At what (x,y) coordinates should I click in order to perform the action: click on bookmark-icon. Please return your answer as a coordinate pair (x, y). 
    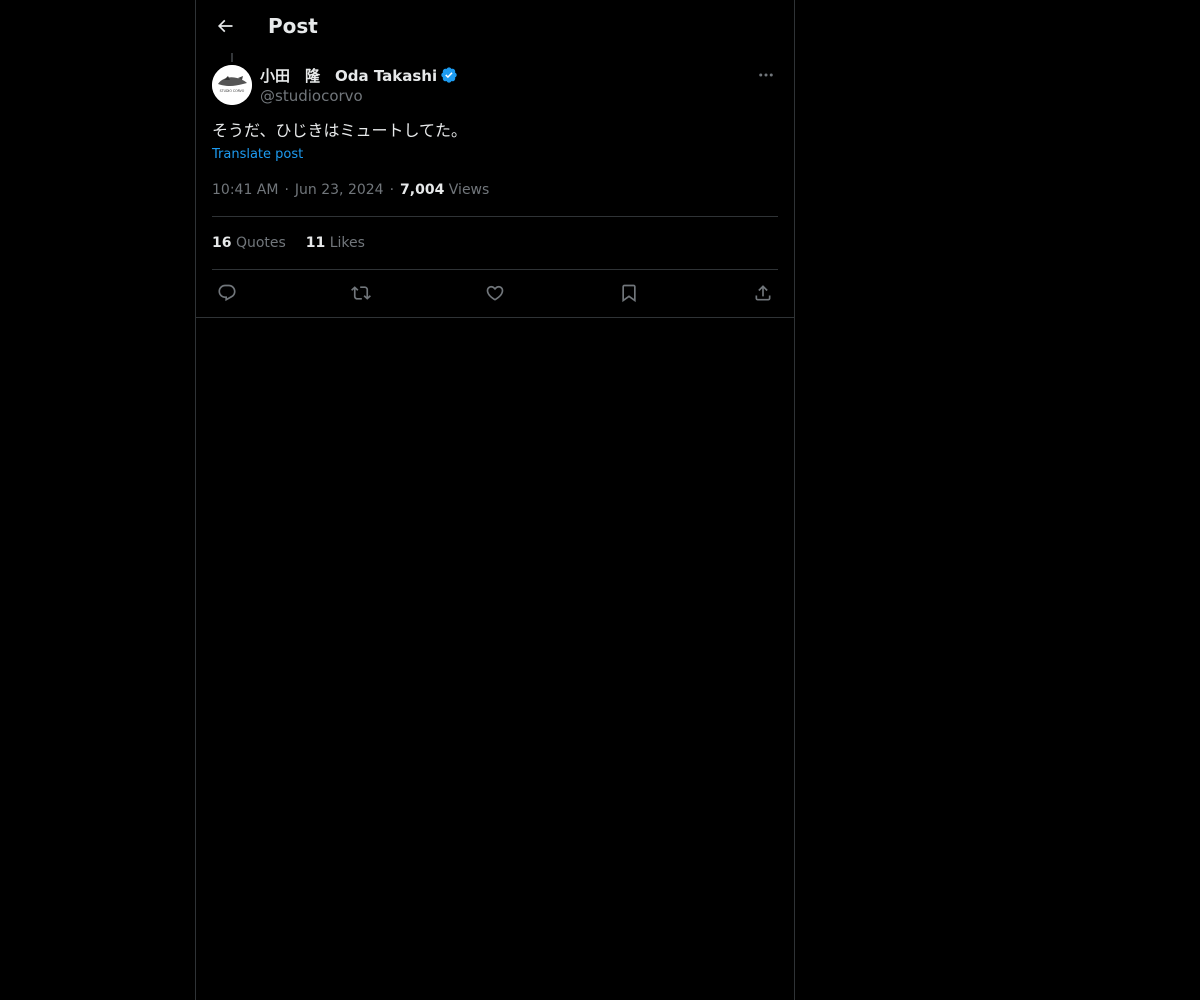
    Looking at the image, I should click on (629, 293).